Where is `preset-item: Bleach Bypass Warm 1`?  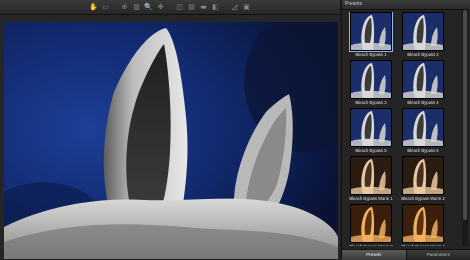 preset-item: Bleach Bypass Warm 1 is located at coordinates (371, 178).